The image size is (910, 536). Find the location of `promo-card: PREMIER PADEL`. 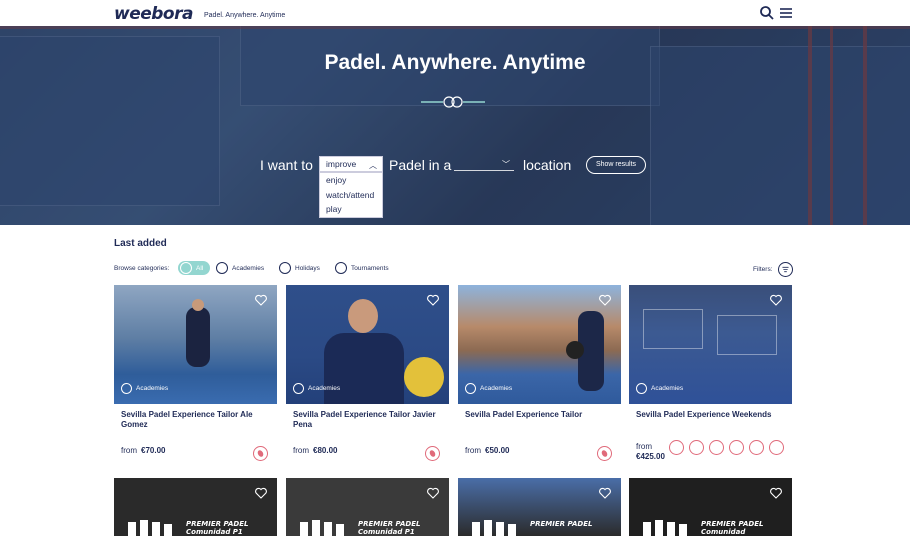

promo-card: PREMIER PADEL is located at coordinates (539, 507).